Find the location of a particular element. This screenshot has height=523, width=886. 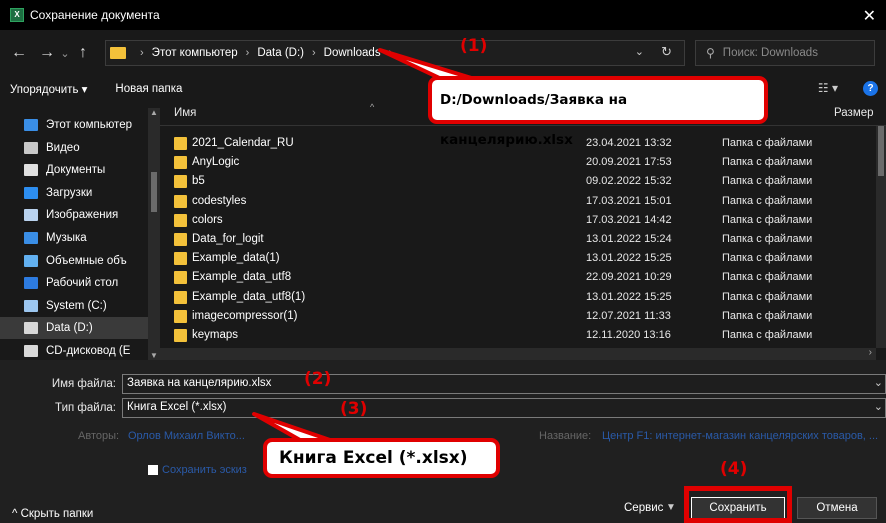

annotation-number-1: (1) is located at coordinates (474, 46).